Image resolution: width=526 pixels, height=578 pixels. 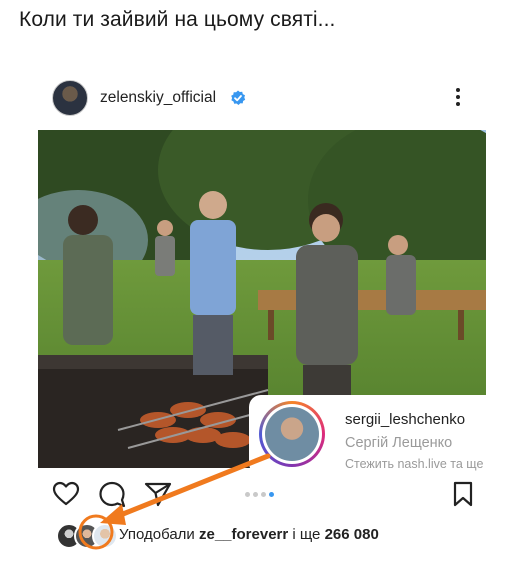 I want to click on liker-avatar, so click(x=105, y=536).